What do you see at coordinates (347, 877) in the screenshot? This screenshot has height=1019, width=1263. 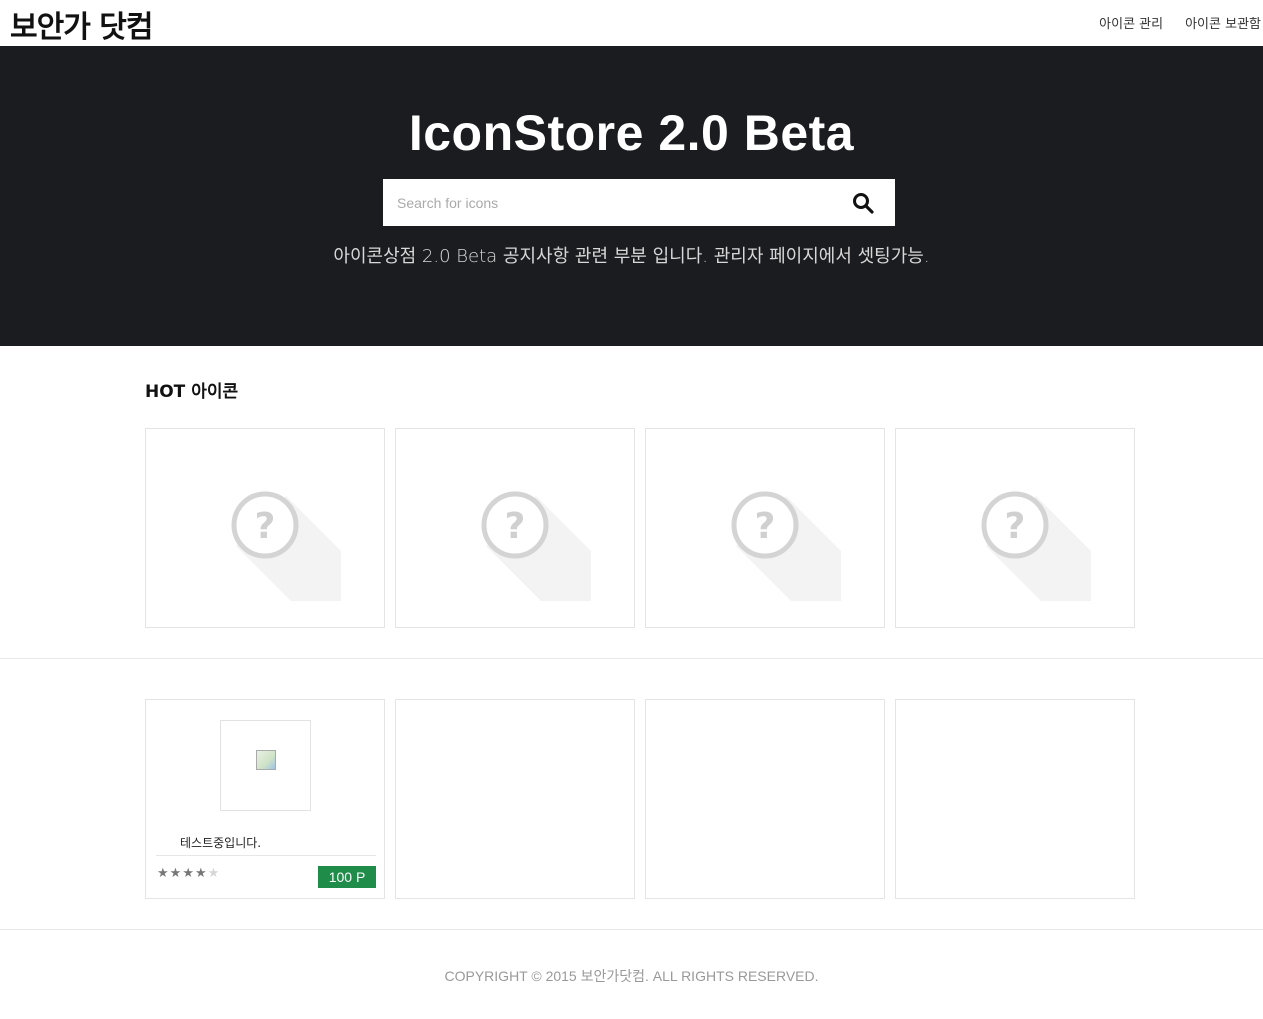 I see `price-button: 100 P` at bounding box center [347, 877].